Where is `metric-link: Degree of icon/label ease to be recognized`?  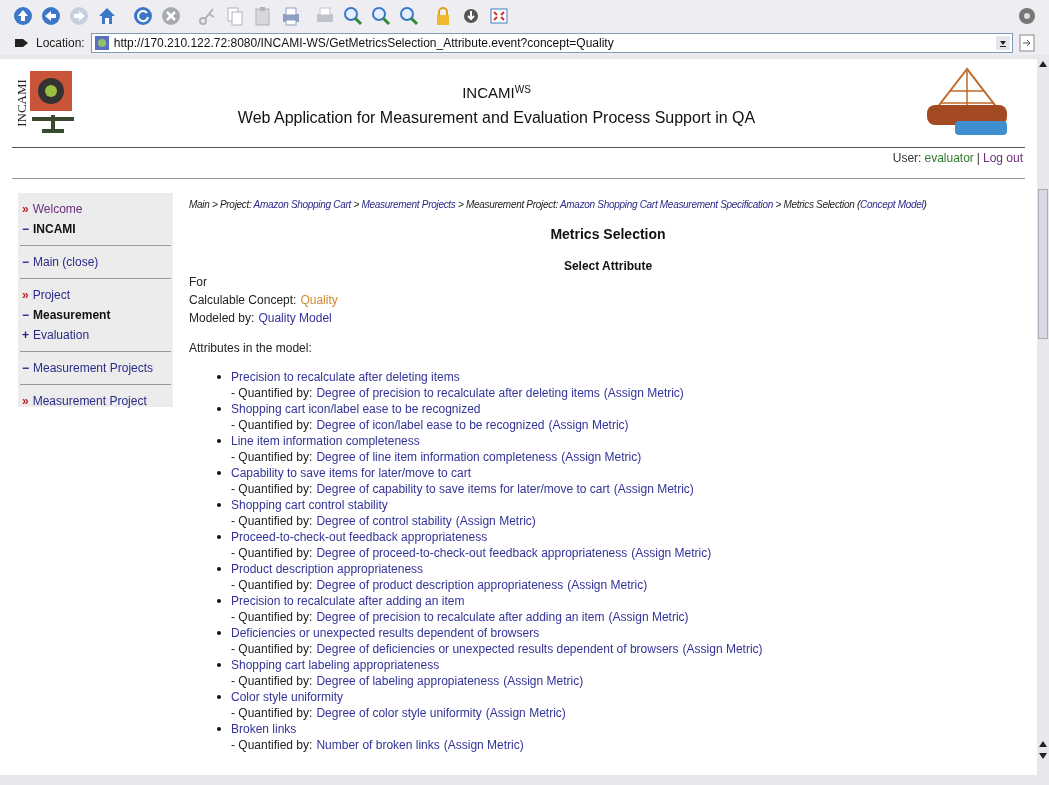 metric-link: Degree of icon/label ease to be recognized is located at coordinates (430, 425).